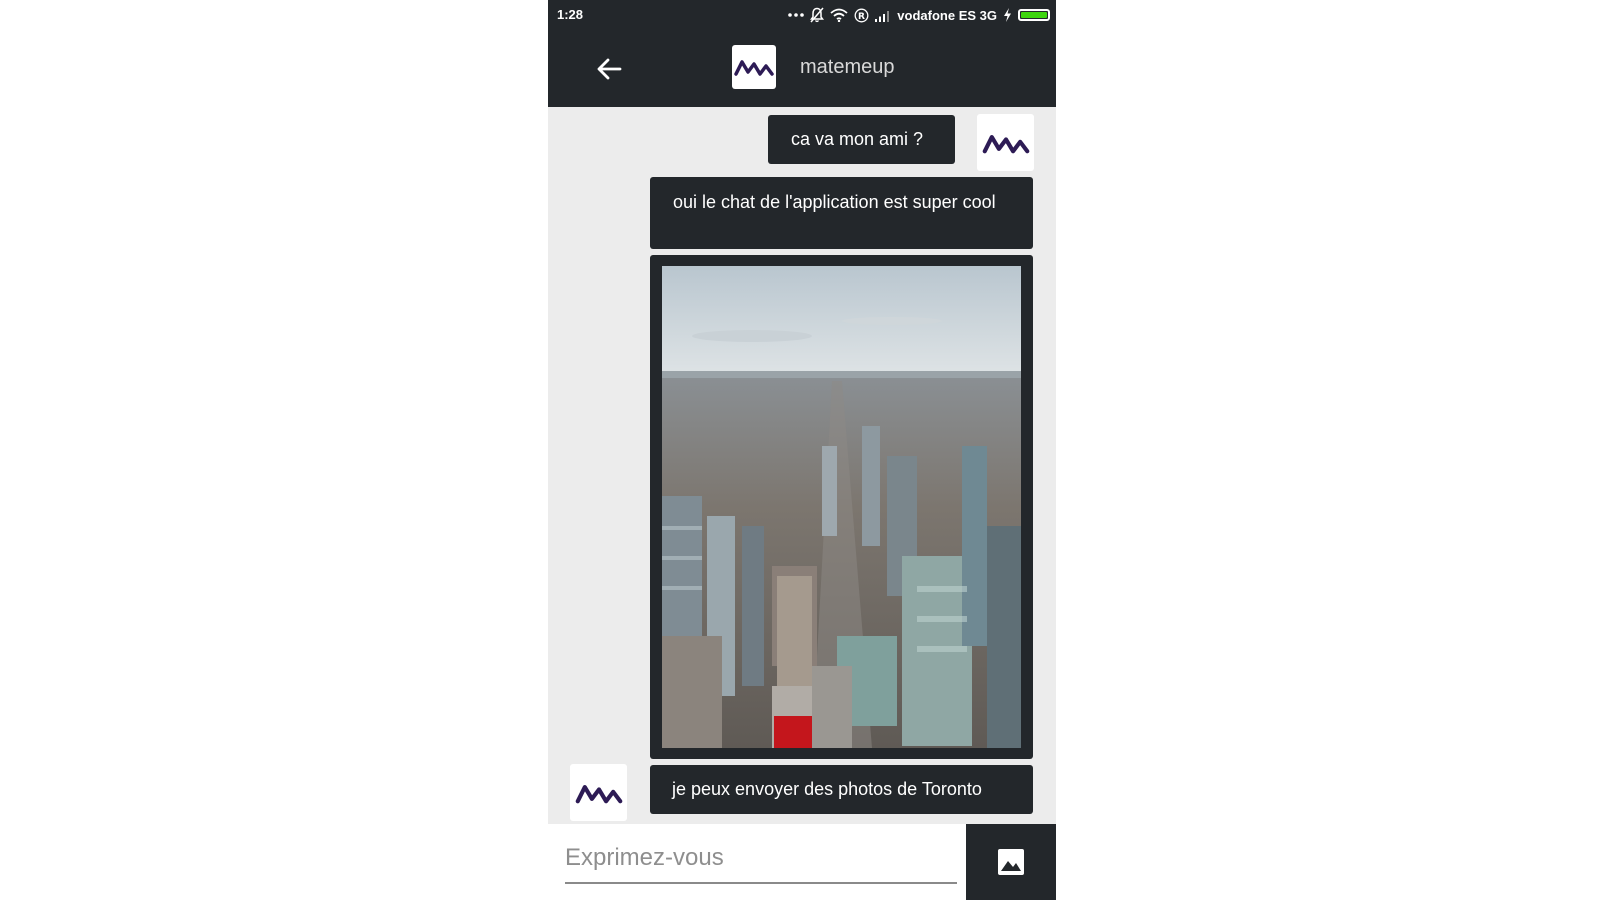 The width and height of the screenshot is (1600, 900). Describe the element at coordinates (817, 15) in the screenshot. I see `bell-off-icon` at that location.